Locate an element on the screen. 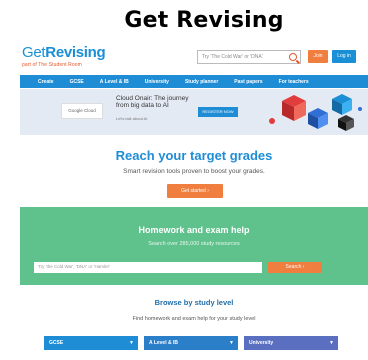 This screenshot has height=360, width=368. ad-small-text: Let's talk about AI is located at coordinates (132, 118).